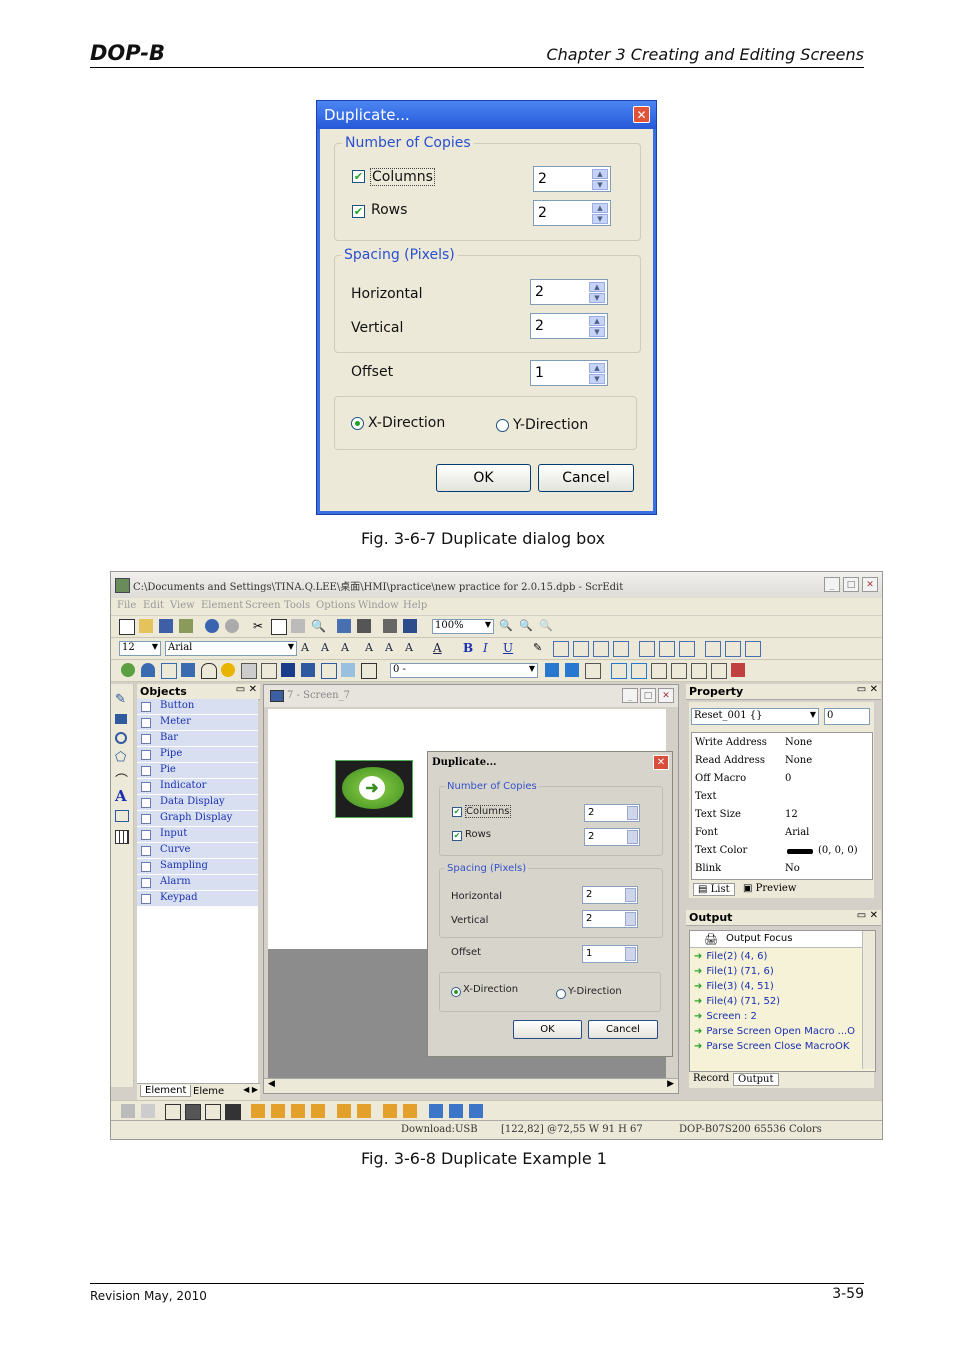  I want to click on button-element-icon, so click(128, 670).